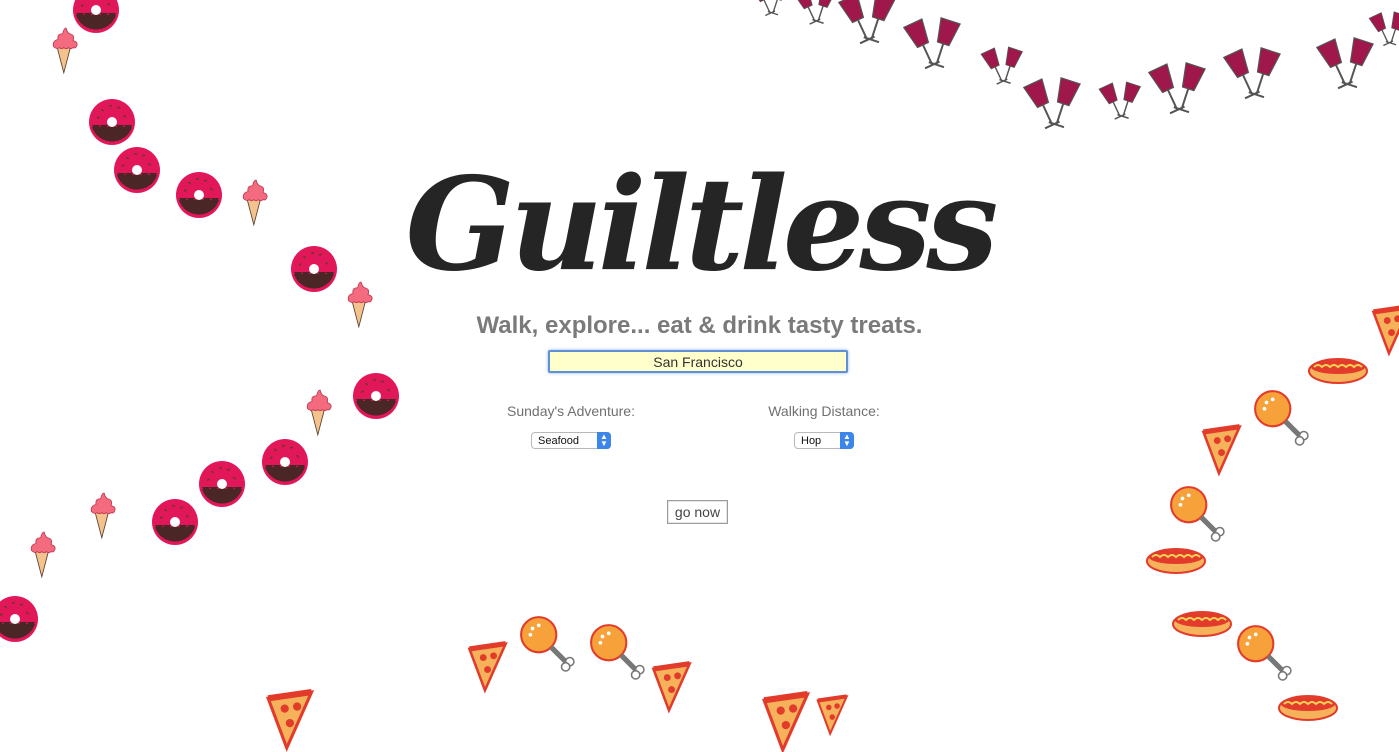 The image size is (1399, 752). Describe the element at coordinates (571, 411) in the screenshot. I see `adventure-label: Sunday's Adventure:` at that location.